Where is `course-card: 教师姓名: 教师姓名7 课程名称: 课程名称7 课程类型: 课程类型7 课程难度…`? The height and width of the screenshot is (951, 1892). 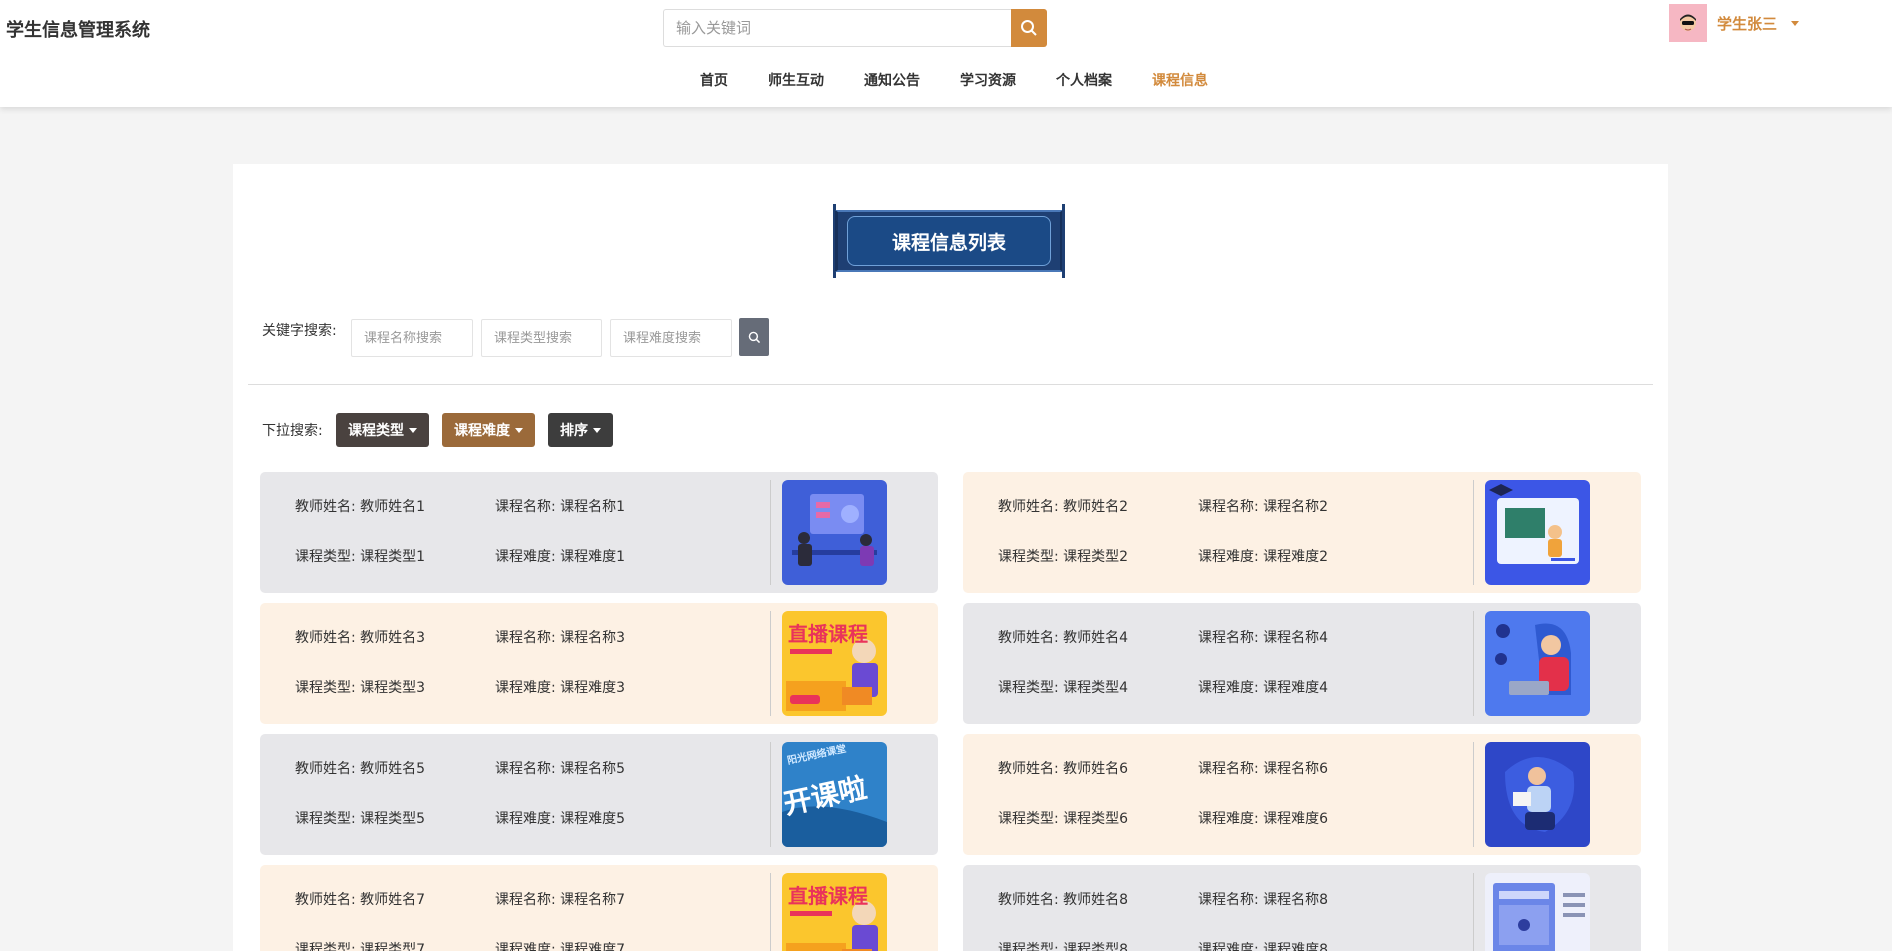 course-card: 教师姓名: 教师姓名7 课程名称: 课程名称7 课程类型: 课程类型7 课程难度… is located at coordinates (599, 908).